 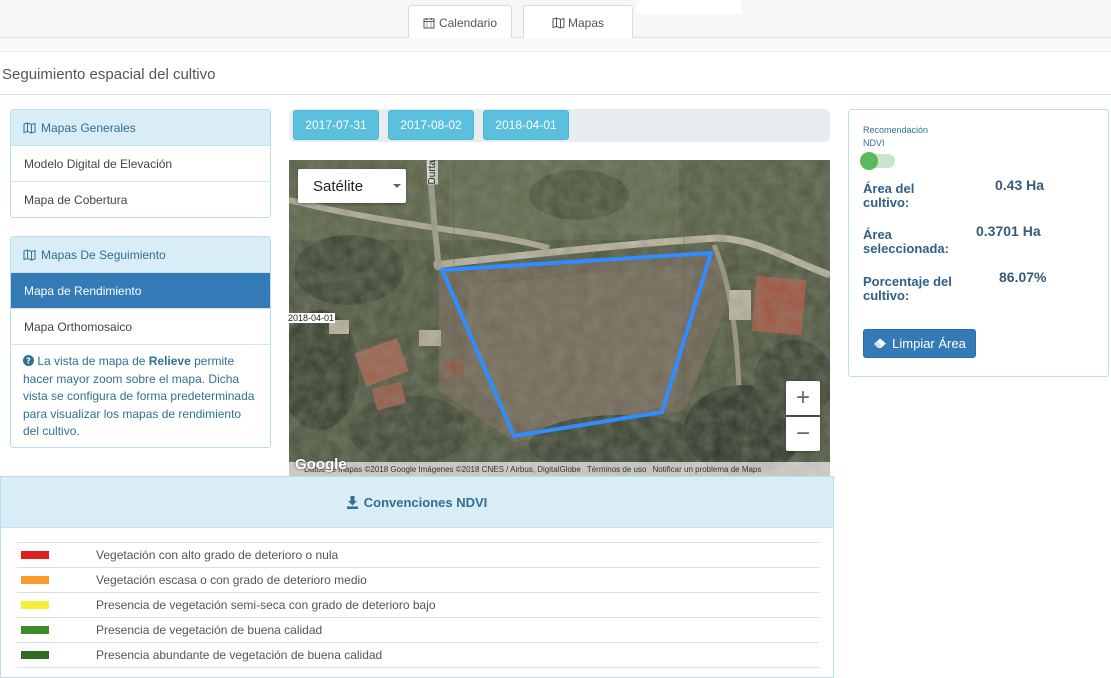 What do you see at coordinates (895, 137) in the screenshot?
I see `recommendation-label: Recomendación NDVI` at bounding box center [895, 137].